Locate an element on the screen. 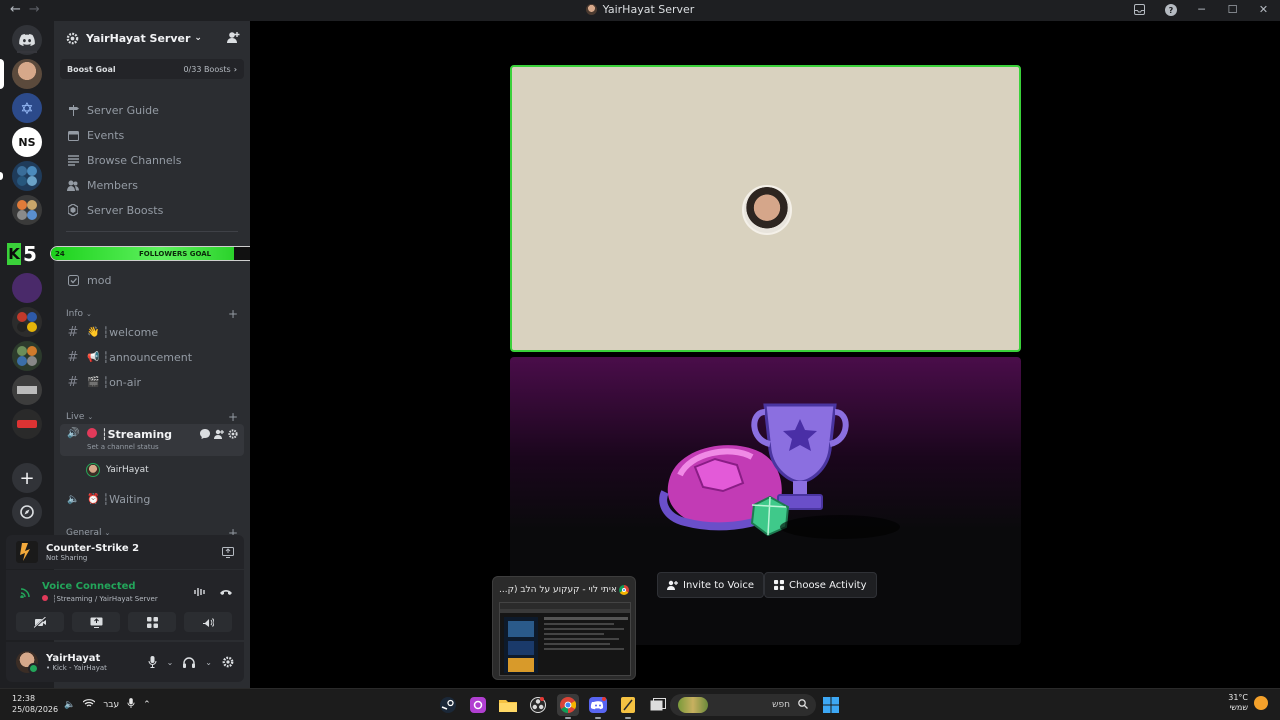  task-view-icon is located at coordinates (658, 705).